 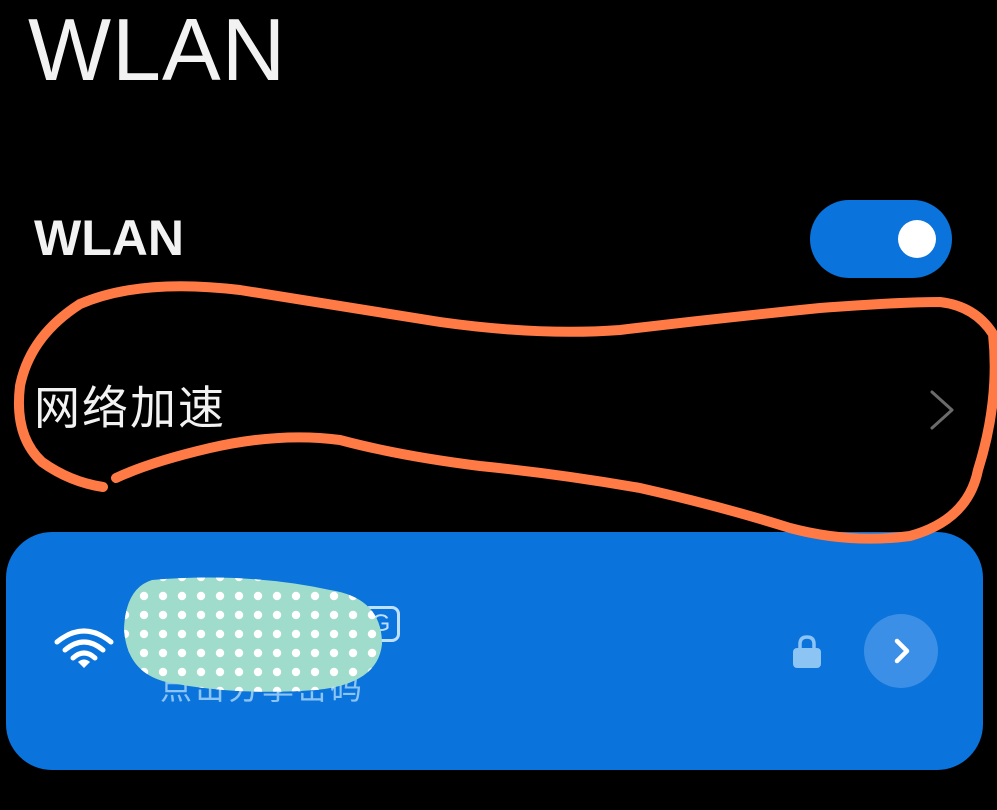 What do you see at coordinates (498, 408) in the screenshot?
I see `network-acceleration-row: 网络加速` at bounding box center [498, 408].